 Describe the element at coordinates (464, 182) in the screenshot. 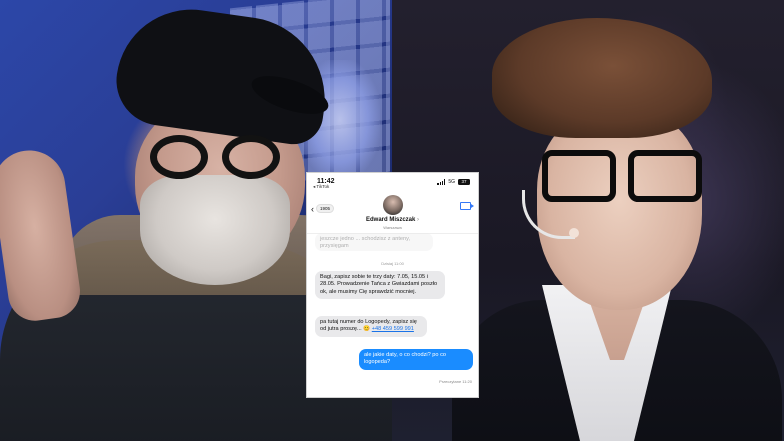

I see `battery-icon: 37` at that location.